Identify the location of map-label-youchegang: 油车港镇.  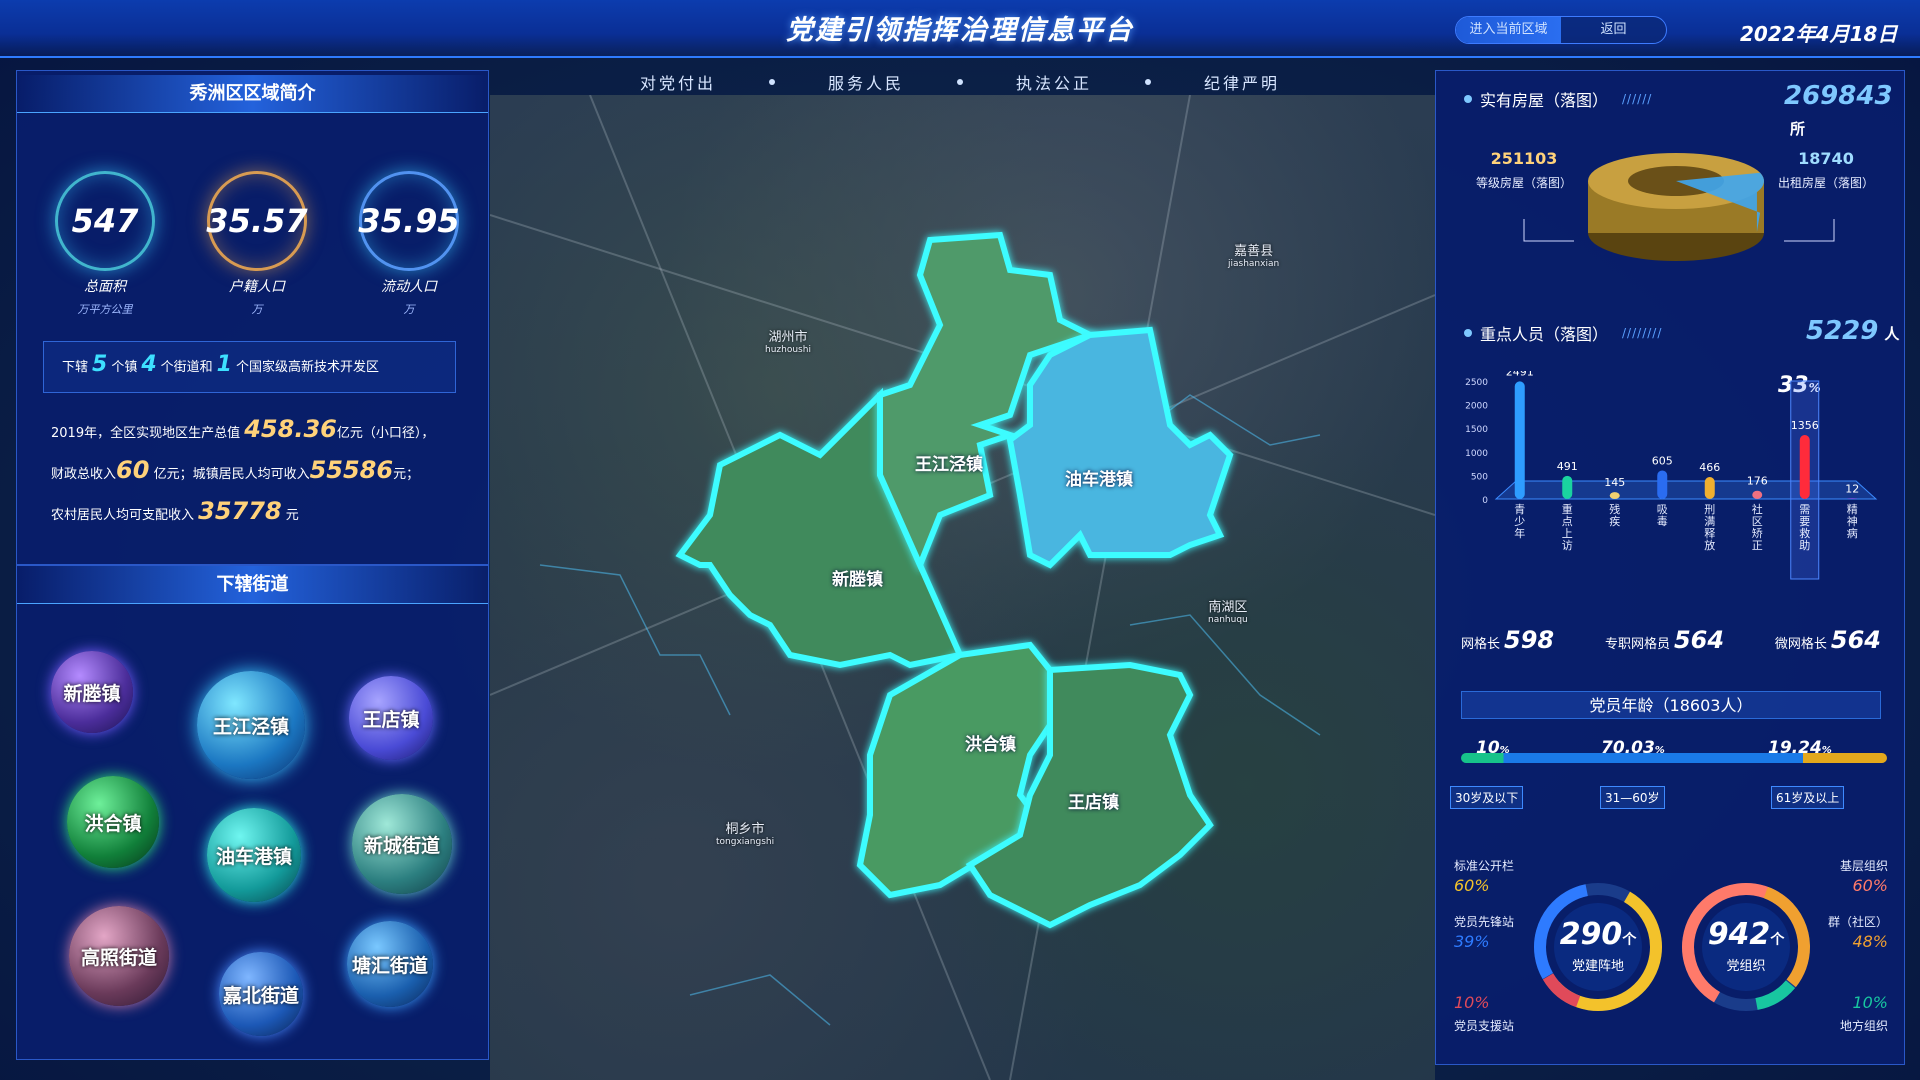
(1099, 477).